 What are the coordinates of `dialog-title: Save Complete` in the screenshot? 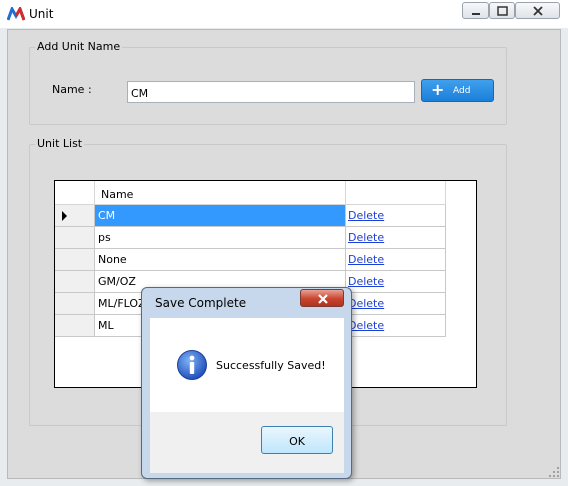 It's located at (201, 303).